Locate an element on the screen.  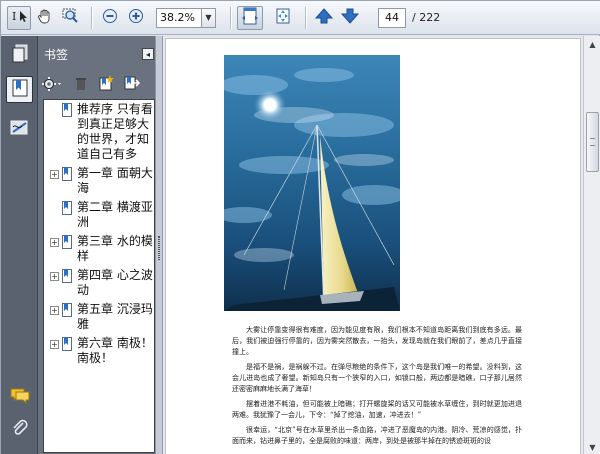
navigation-rail is located at coordinates (19, 245).